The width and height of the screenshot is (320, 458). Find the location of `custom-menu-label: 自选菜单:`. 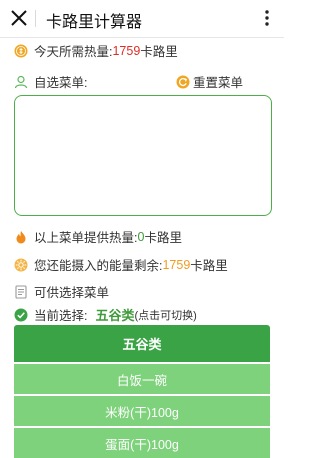

custom-menu-label: 自选菜单: is located at coordinates (61, 83).